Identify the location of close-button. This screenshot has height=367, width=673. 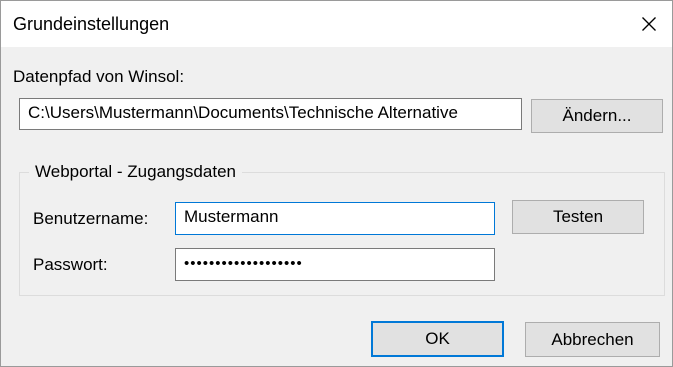
(649, 24).